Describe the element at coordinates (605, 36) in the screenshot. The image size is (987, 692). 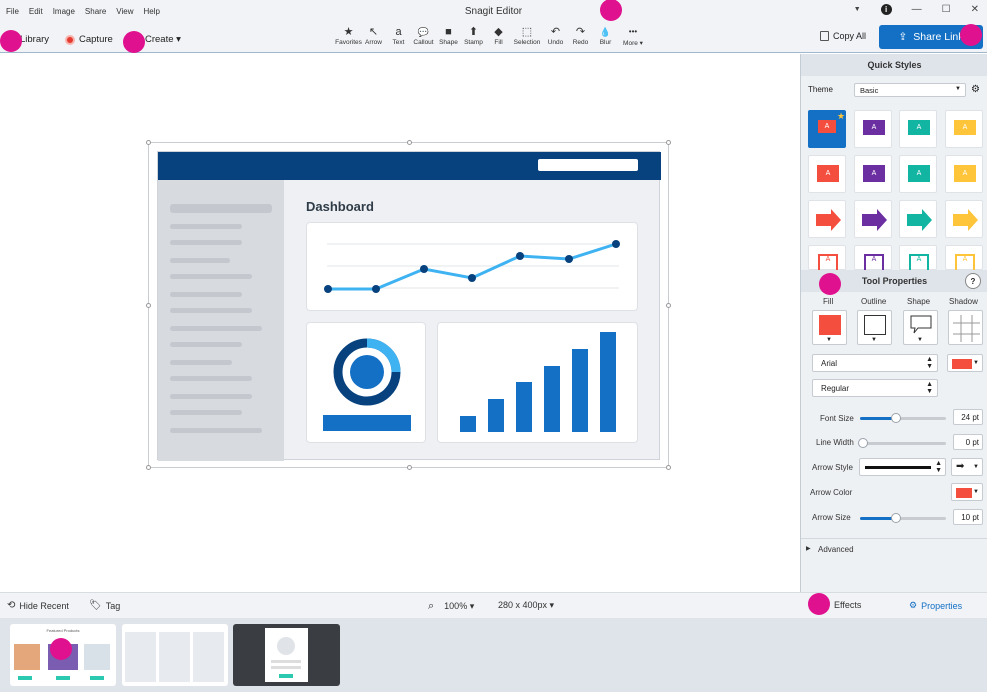
I see `tool-blur: 💧 Blur` at that location.